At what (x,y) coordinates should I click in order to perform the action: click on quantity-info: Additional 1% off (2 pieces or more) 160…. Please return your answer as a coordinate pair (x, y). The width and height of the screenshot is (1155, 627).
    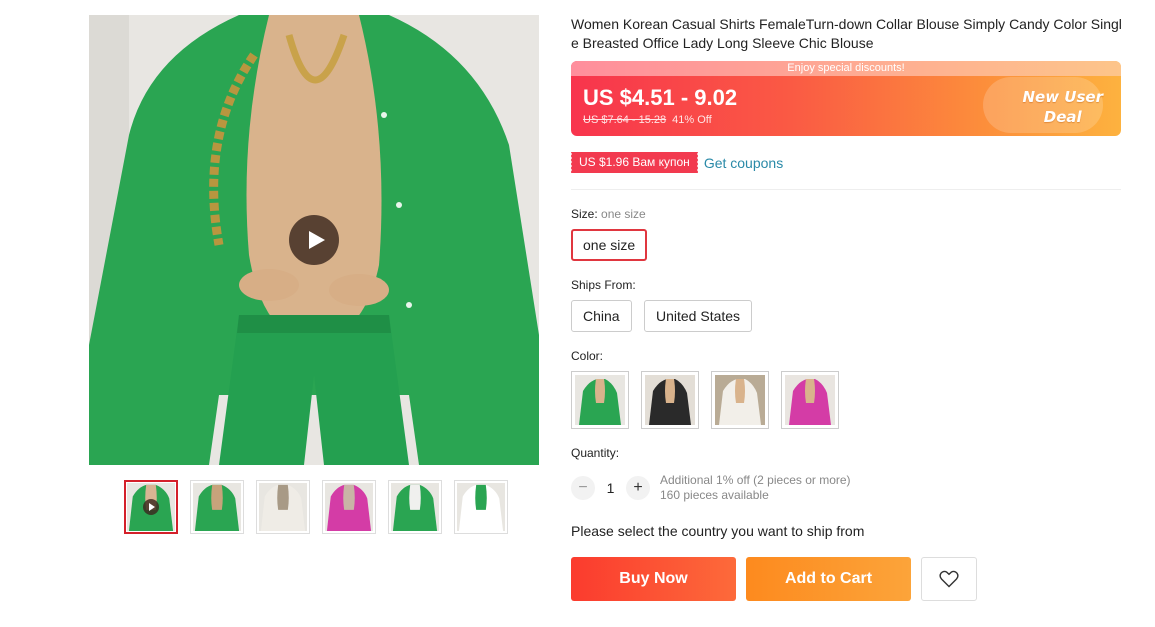
    Looking at the image, I should click on (755, 488).